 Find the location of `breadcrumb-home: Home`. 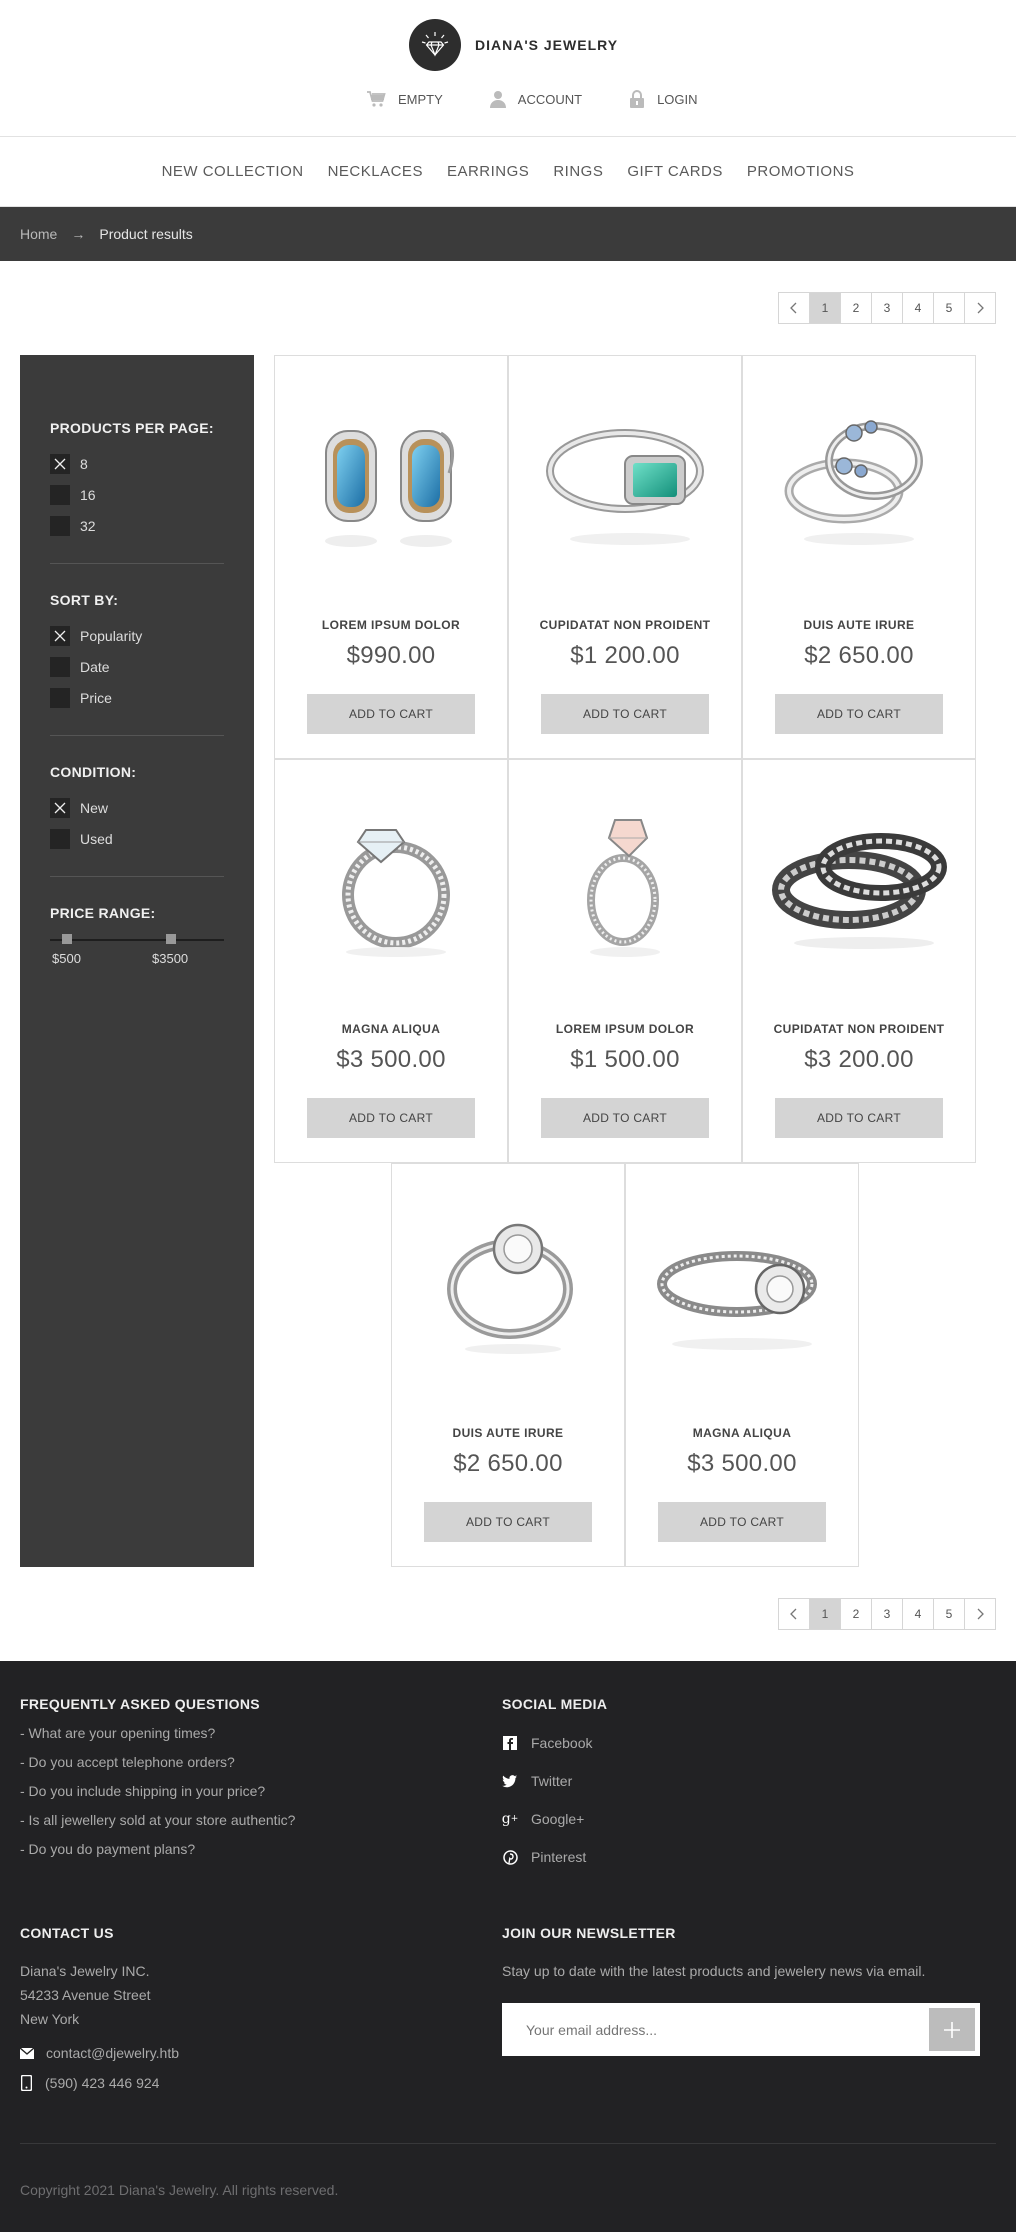

breadcrumb-home: Home is located at coordinates (38, 234).